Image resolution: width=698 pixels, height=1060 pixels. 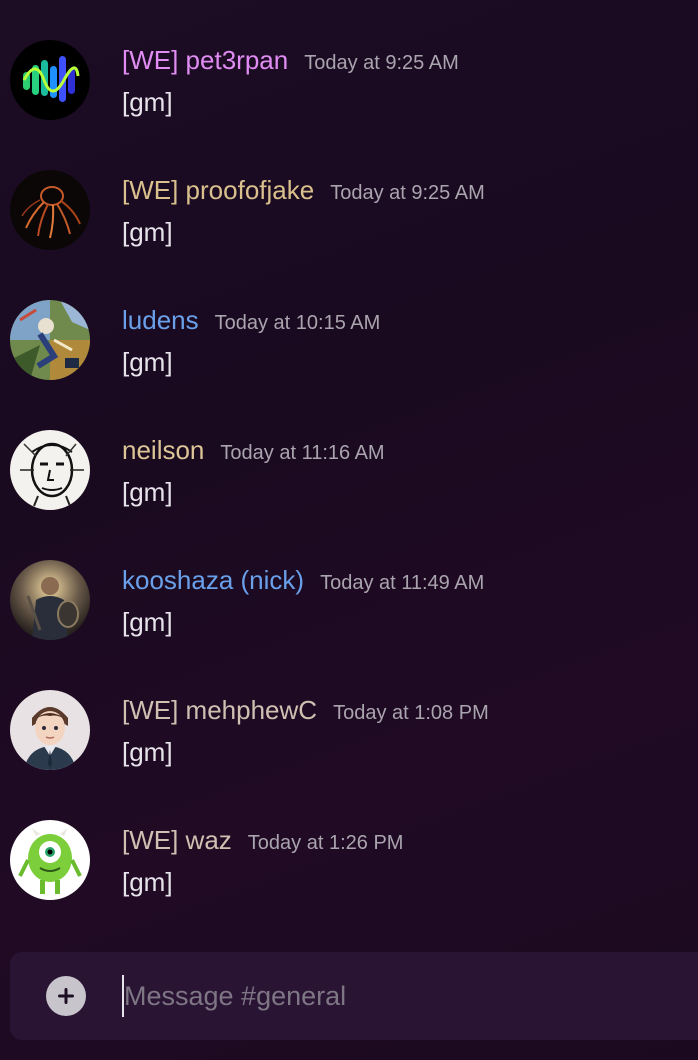 I want to click on timestamp: Today at 10:15 AM, so click(x=297, y=323).